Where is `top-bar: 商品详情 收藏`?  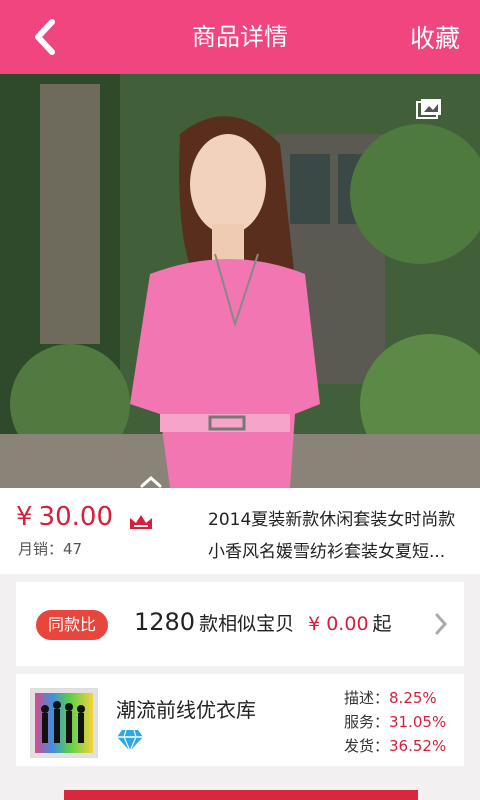 top-bar: 商品详情 收藏 is located at coordinates (240, 37).